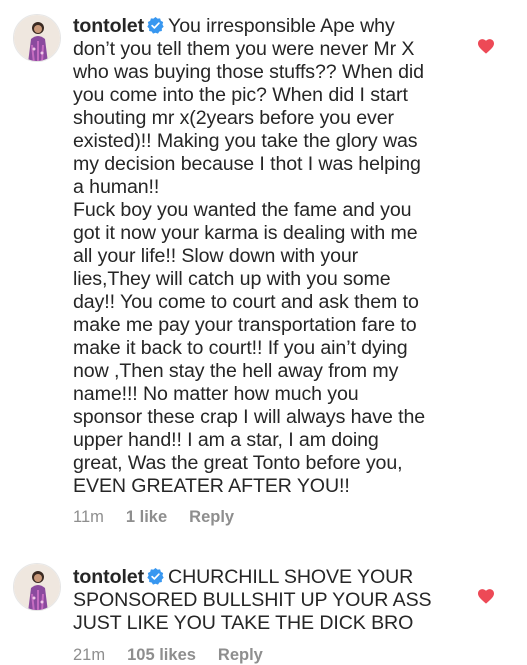 Image resolution: width=527 pixels, height=665 pixels. Describe the element at coordinates (88, 517) in the screenshot. I see `comment-time: 11m` at that location.